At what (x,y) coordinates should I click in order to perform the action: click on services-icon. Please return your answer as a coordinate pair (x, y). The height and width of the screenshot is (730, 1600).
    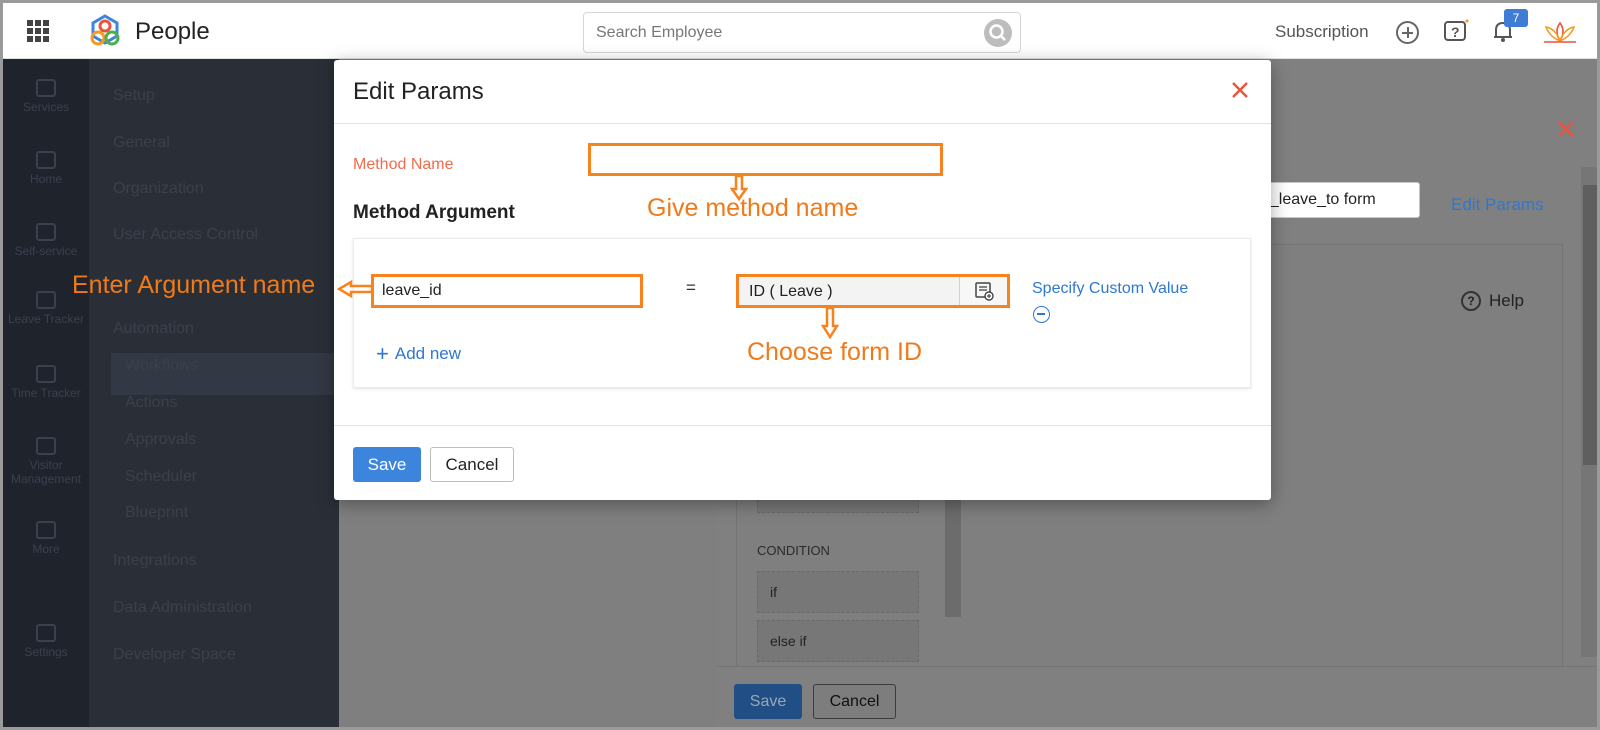
    Looking at the image, I should click on (46, 88).